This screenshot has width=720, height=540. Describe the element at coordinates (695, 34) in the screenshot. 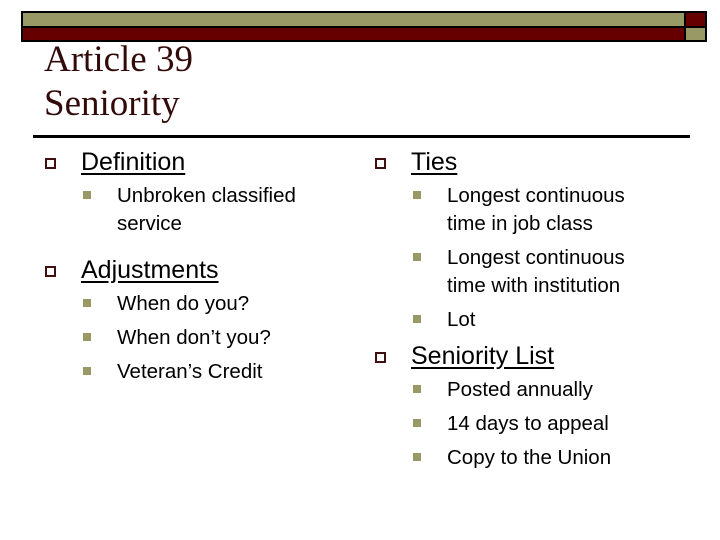

I see `olive-square` at that location.